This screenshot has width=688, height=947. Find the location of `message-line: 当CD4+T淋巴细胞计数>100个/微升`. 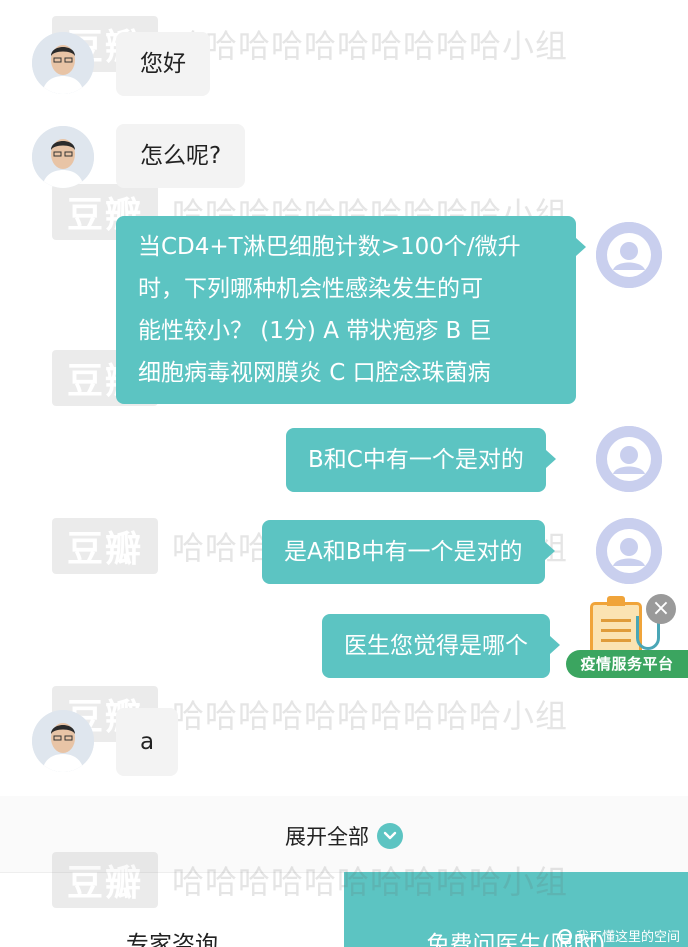

message-line: 当CD4+T淋巴细胞计数>100个/微升 is located at coordinates (329, 247).